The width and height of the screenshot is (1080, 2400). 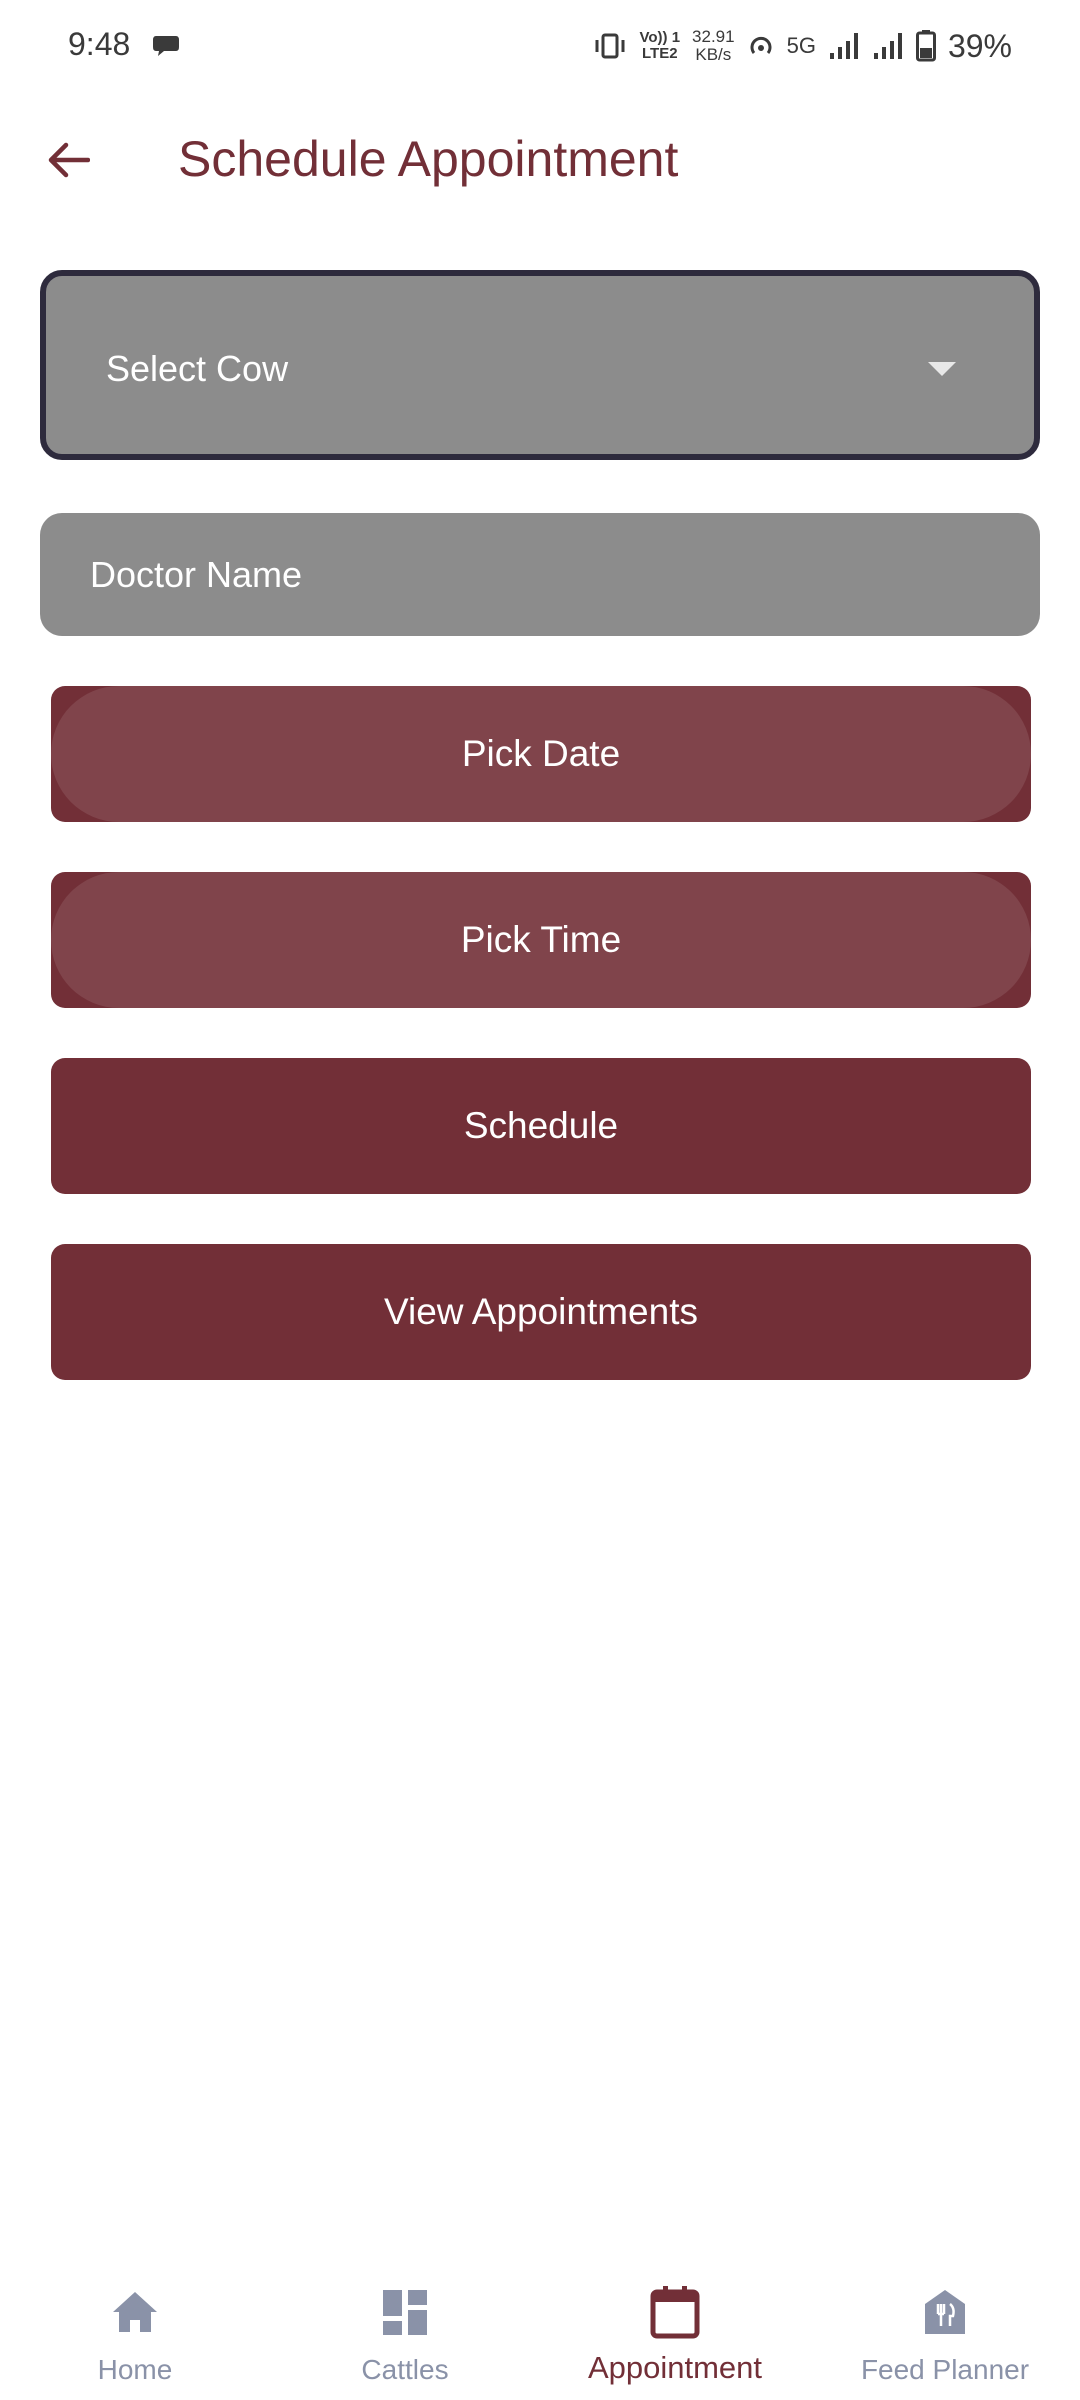 What do you see at coordinates (675, 2367) in the screenshot?
I see `nav-label-appointment: Appointment` at bounding box center [675, 2367].